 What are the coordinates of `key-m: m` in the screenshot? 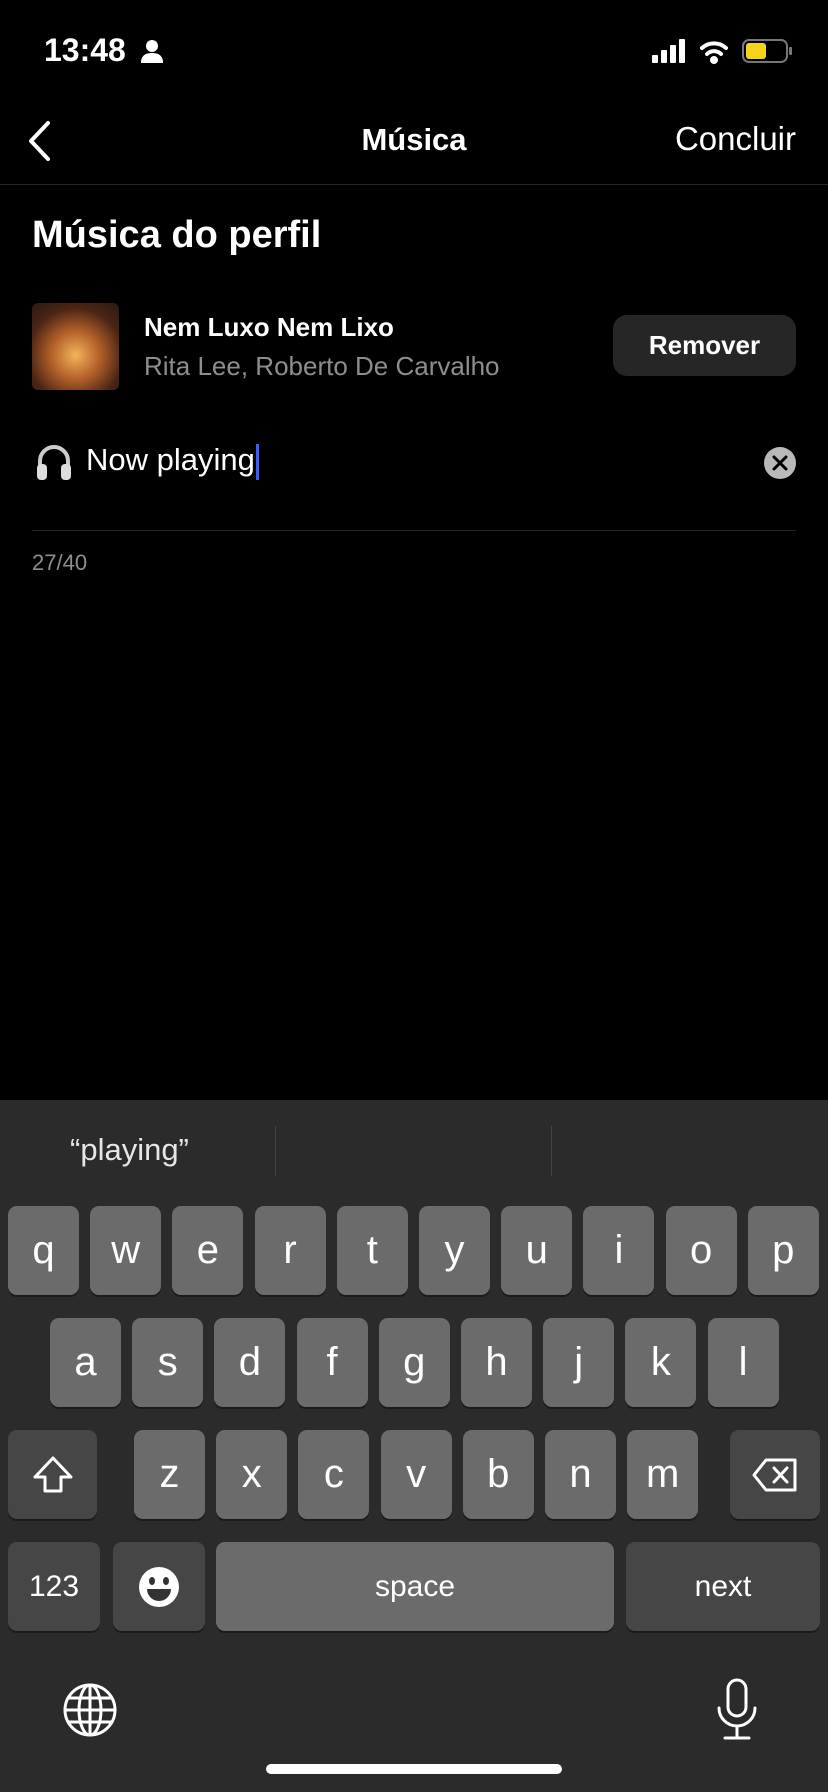 It's located at (663, 1474).